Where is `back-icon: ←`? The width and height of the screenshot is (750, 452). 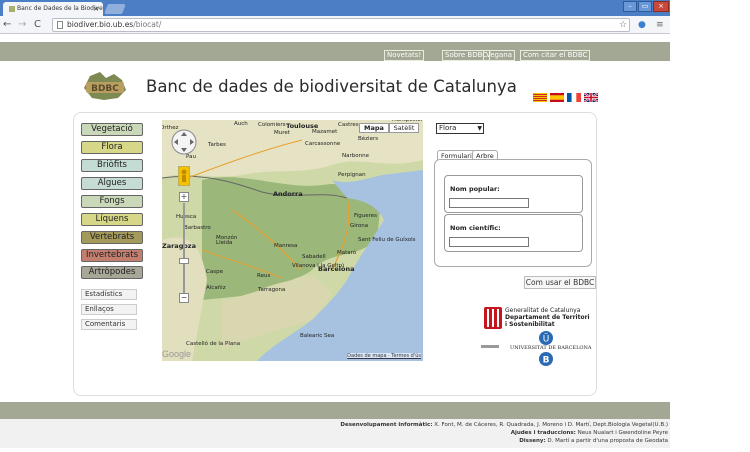
back-icon: ← is located at coordinates (7, 25).